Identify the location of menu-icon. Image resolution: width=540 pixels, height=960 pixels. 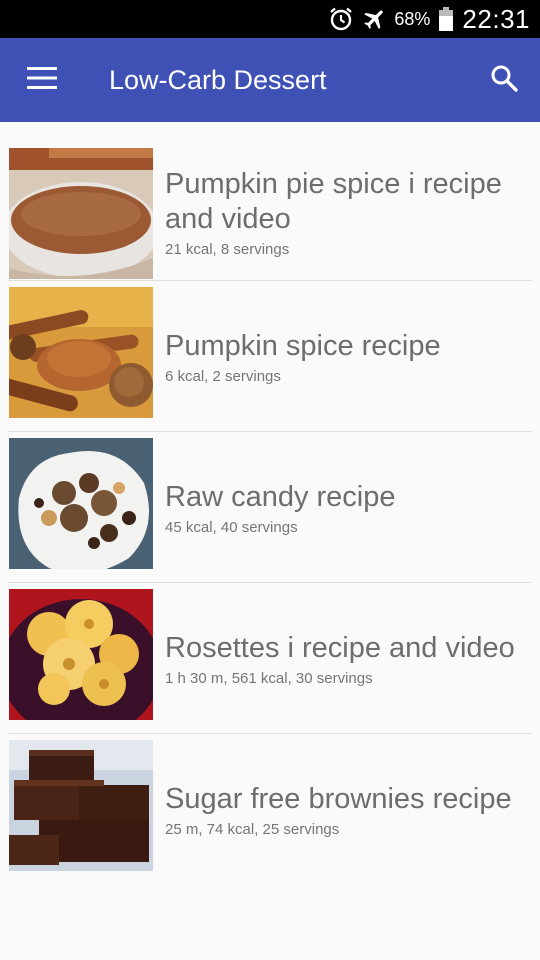
(42, 80).